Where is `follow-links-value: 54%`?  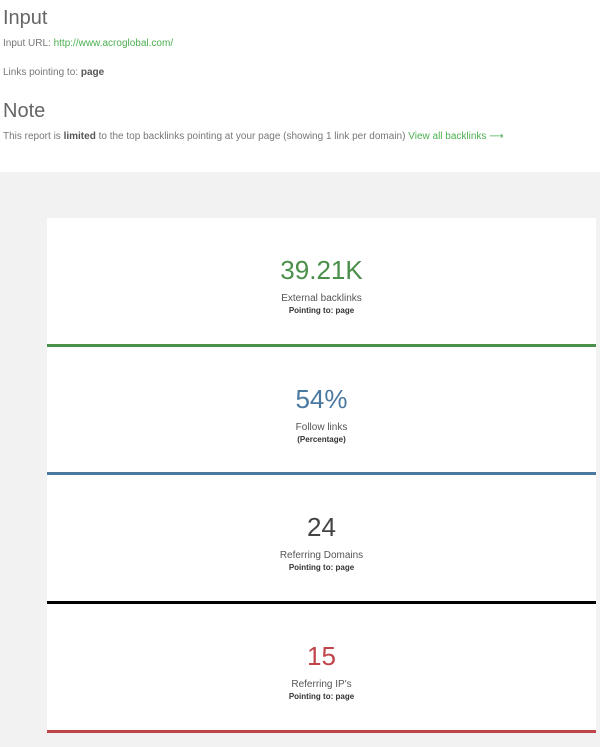 follow-links-value: 54% is located at coordinates (321, 399).